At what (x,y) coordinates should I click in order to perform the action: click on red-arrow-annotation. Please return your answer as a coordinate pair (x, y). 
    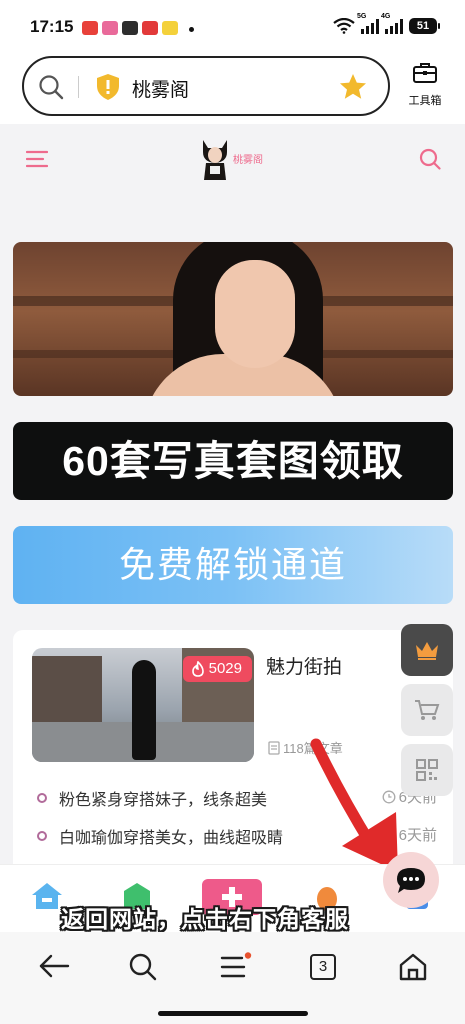
    Looking at the image, I should click on (354, 801).